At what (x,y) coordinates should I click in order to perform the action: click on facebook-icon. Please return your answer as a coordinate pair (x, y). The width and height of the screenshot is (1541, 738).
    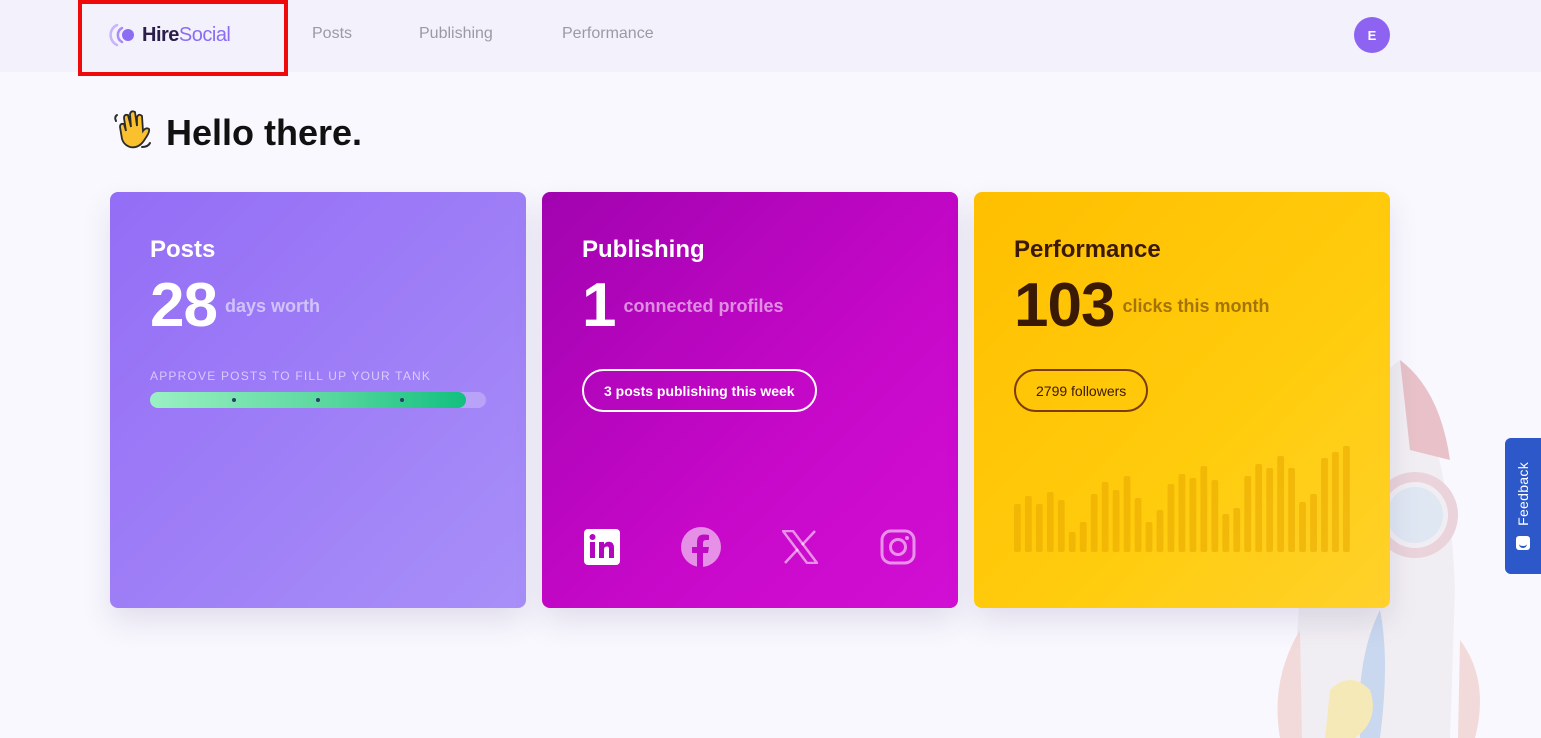
    Looking at the image, I should click on (701, 547).